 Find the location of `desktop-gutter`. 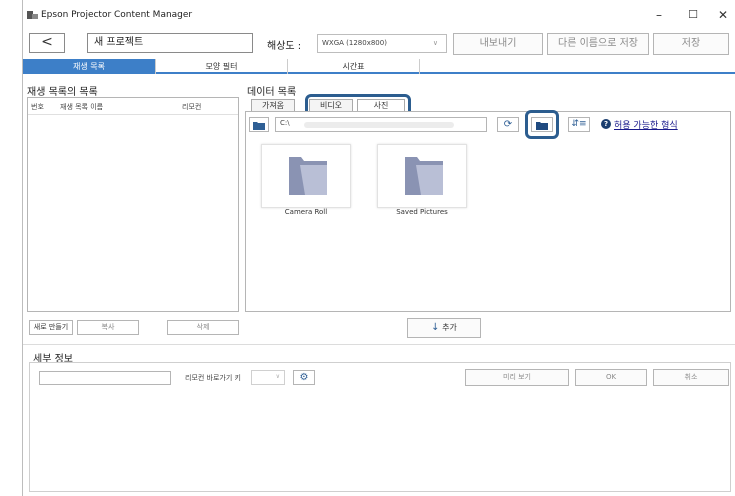

desktop-gutter is located at coordinates (11, 248).